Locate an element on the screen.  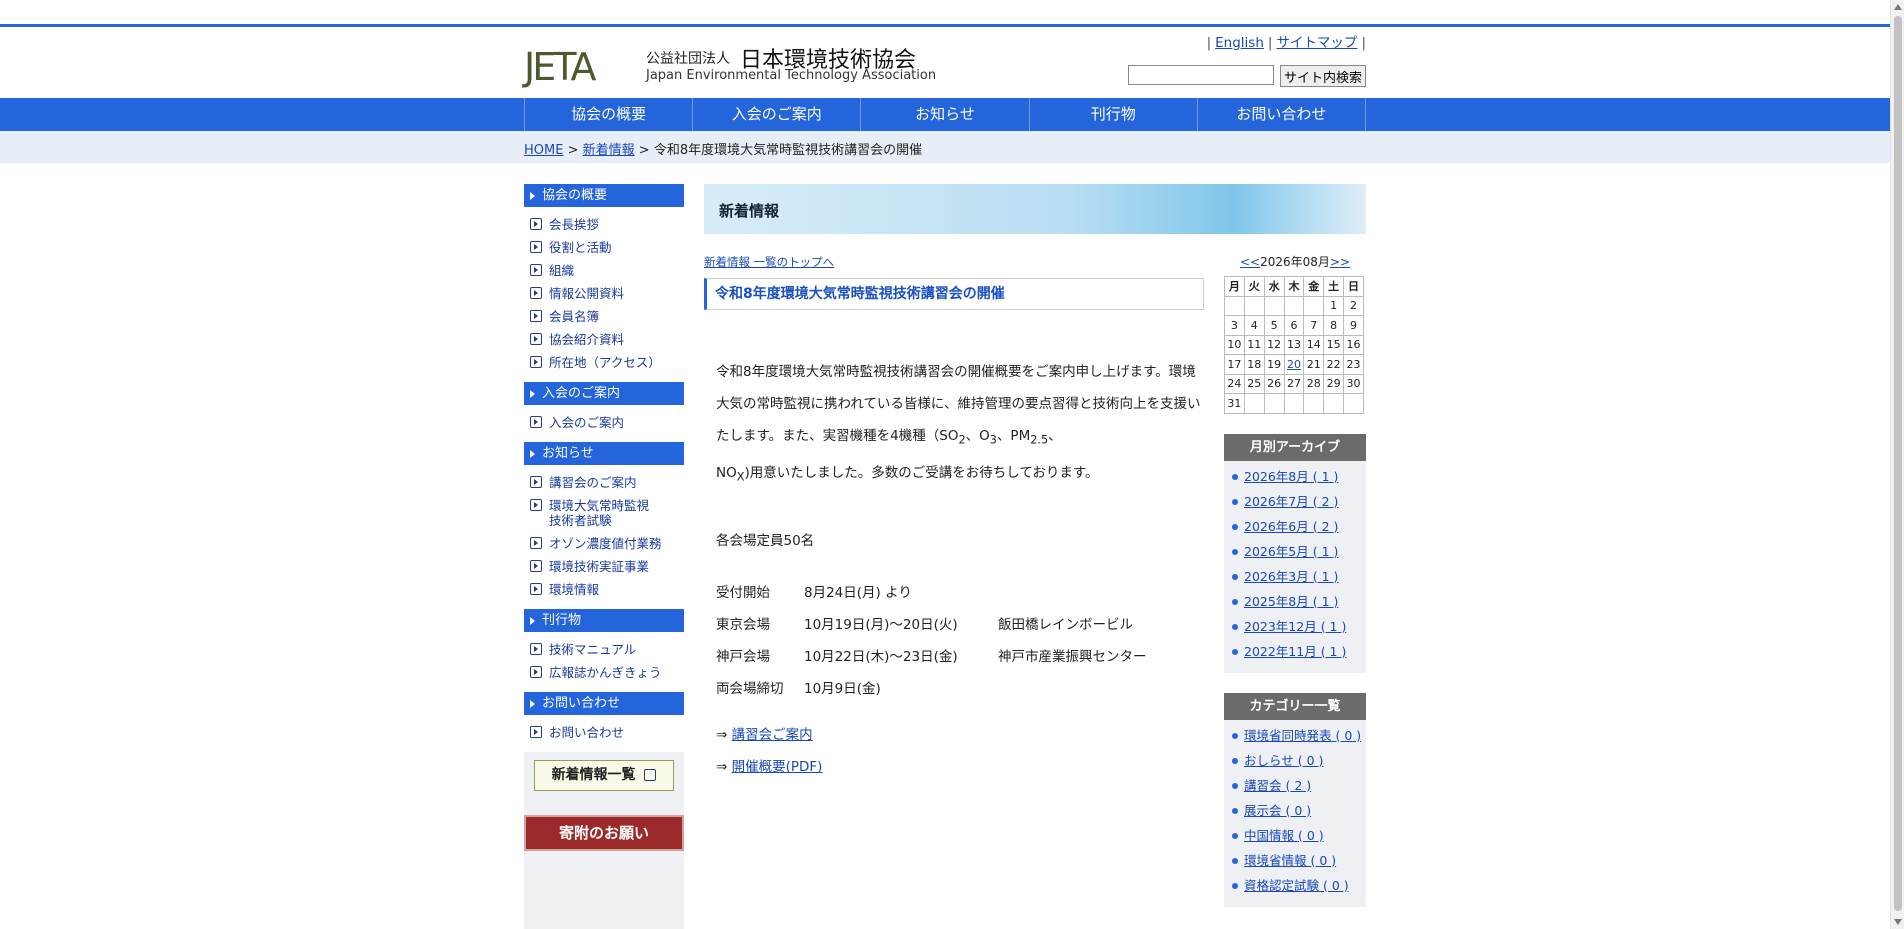
breadcrumb-news: 新着情報 is located at coordinates (609, 150).